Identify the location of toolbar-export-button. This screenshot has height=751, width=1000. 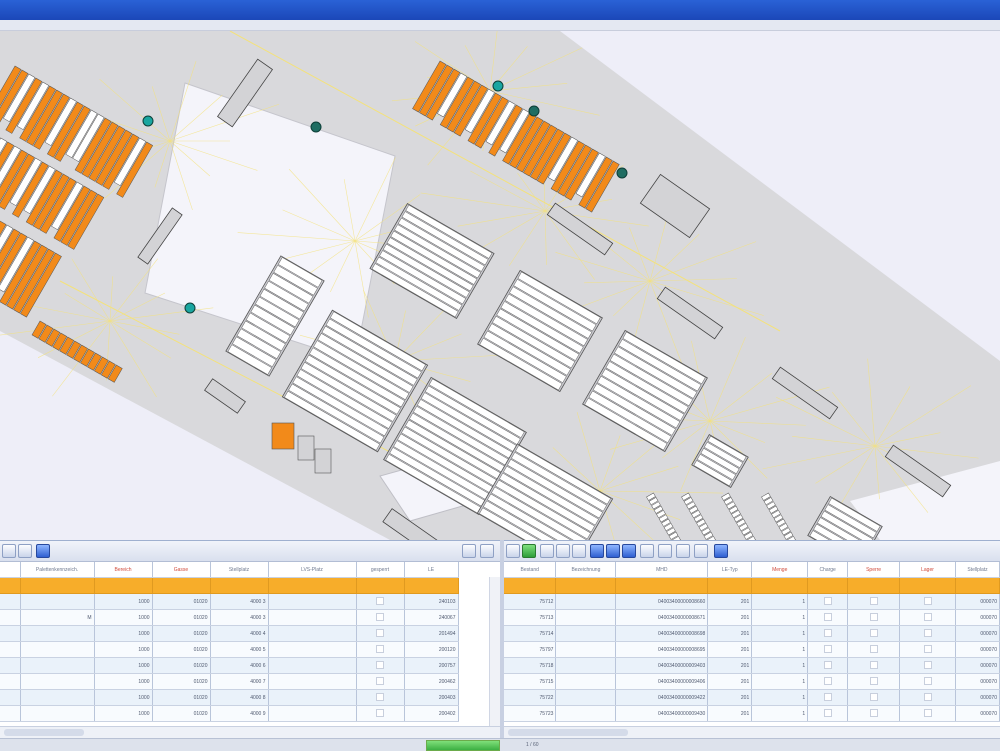
(469, 551).